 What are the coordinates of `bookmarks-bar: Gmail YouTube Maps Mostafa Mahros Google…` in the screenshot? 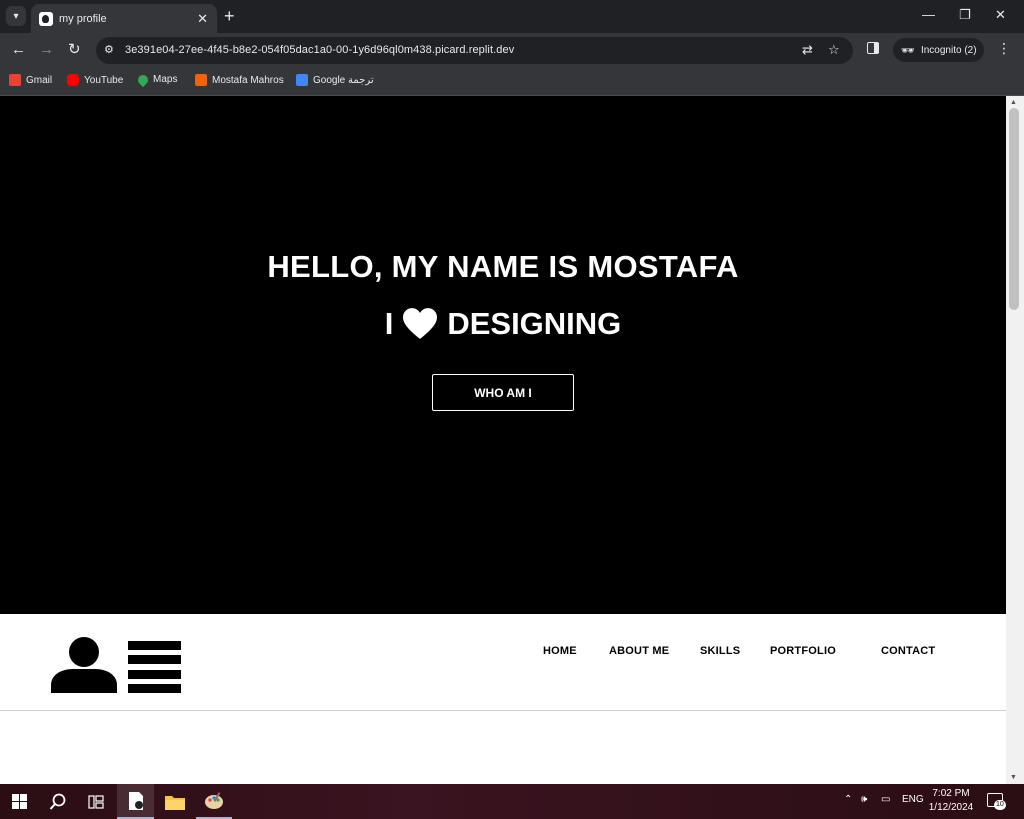 It's located at (512, 81).